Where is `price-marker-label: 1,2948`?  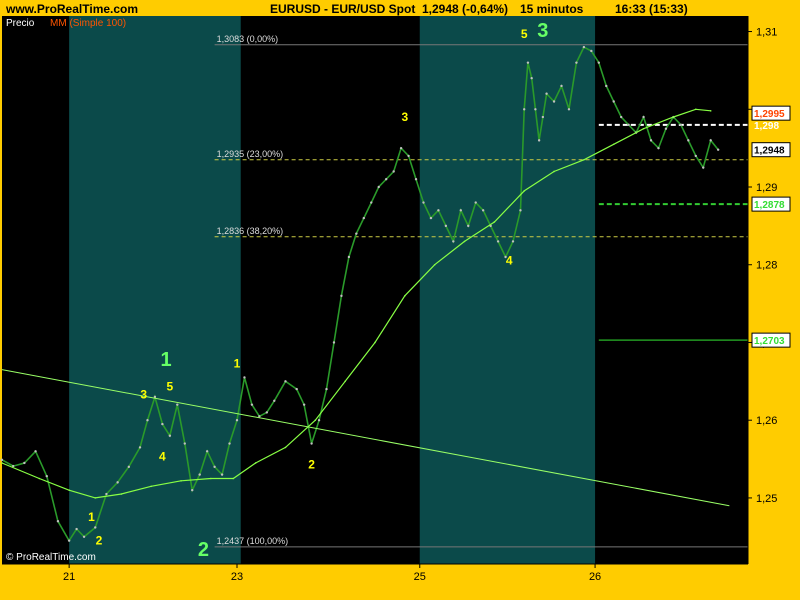 price-marker-label: 1,2948 is located at coordinates (769, 151).